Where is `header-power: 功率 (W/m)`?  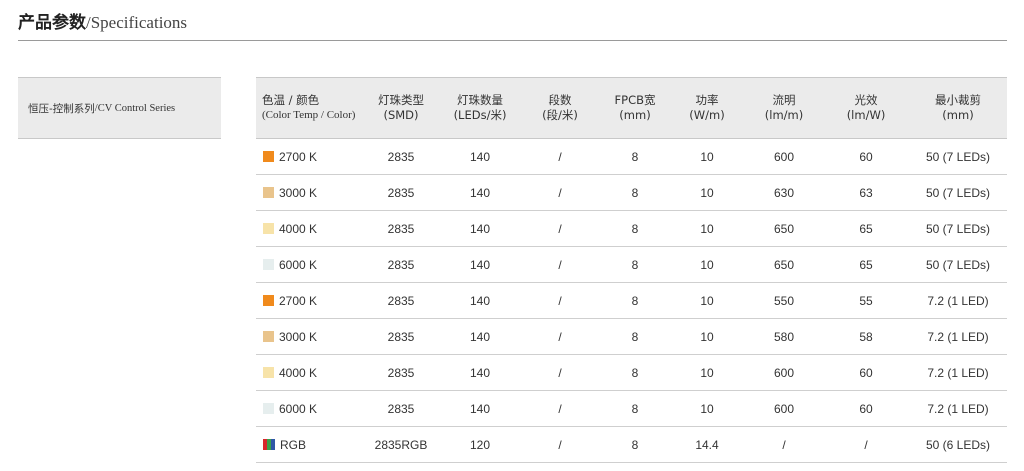
header-power: 功率 (W/m) is located at coordinates (707, 108).